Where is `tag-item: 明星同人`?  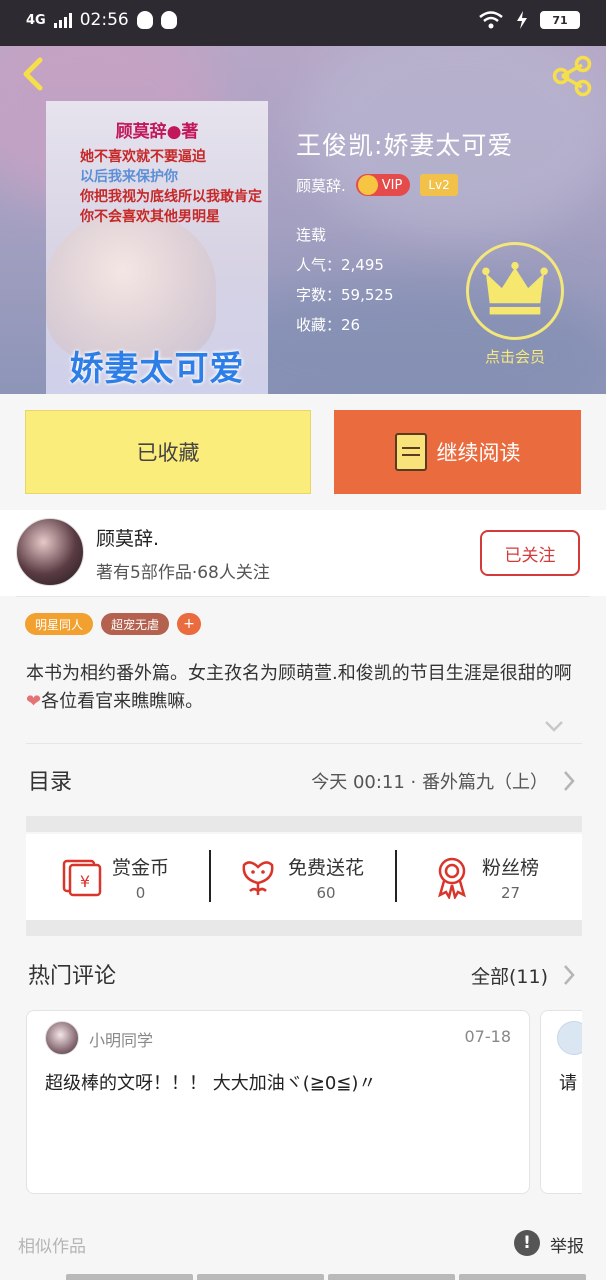 tag-item: 明星同人 is located at coordinates (59, 624).